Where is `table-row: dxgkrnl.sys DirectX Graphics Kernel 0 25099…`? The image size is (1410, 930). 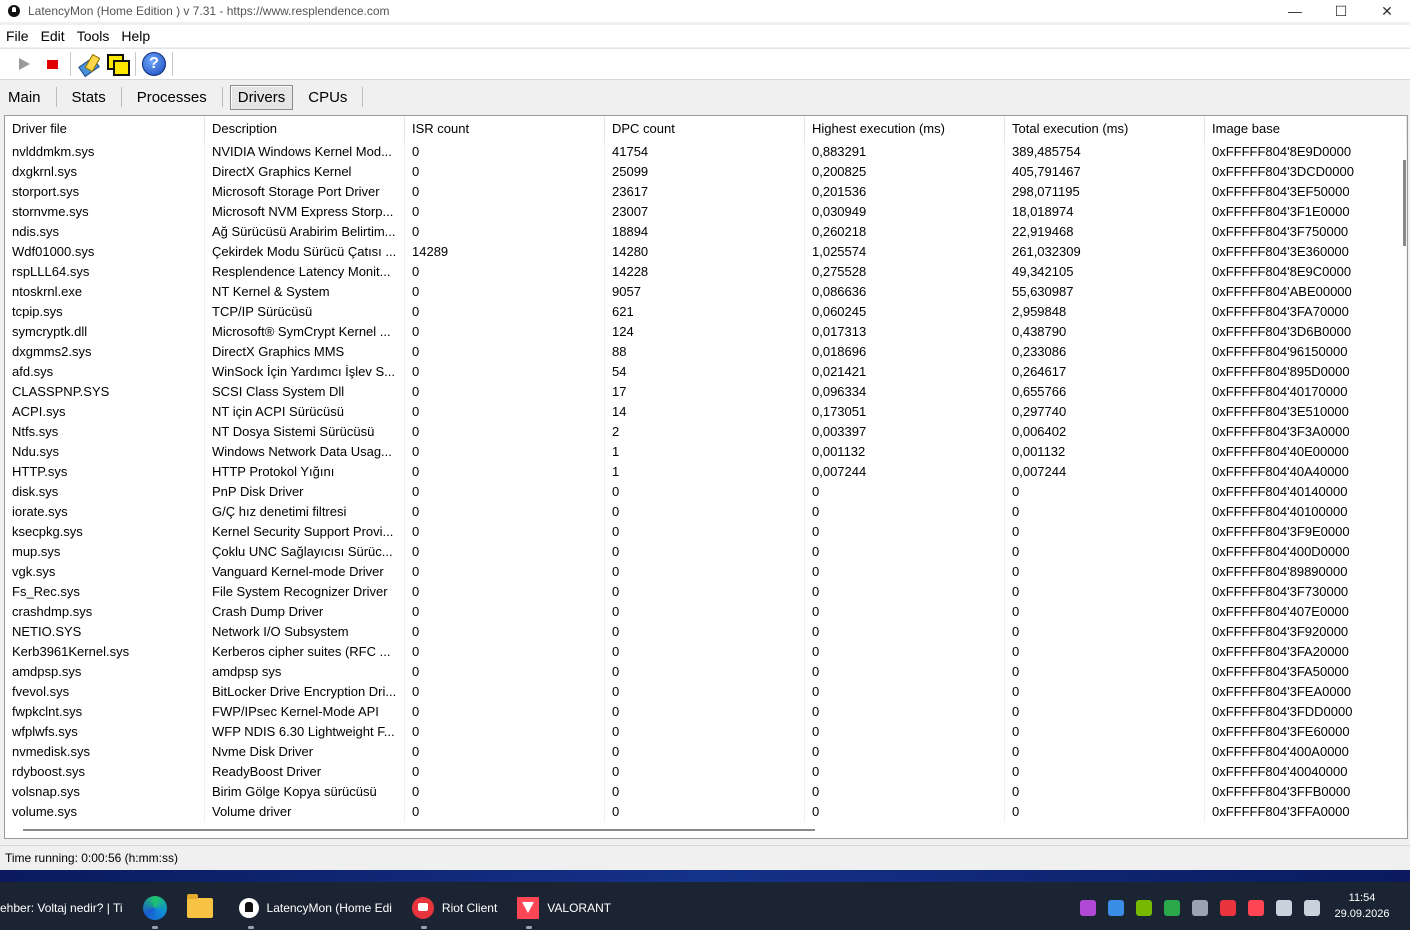
table-row: dxgkrnl.sys DirectX Graphics Kernel 0 25099… is located at coordinates (706, 172).